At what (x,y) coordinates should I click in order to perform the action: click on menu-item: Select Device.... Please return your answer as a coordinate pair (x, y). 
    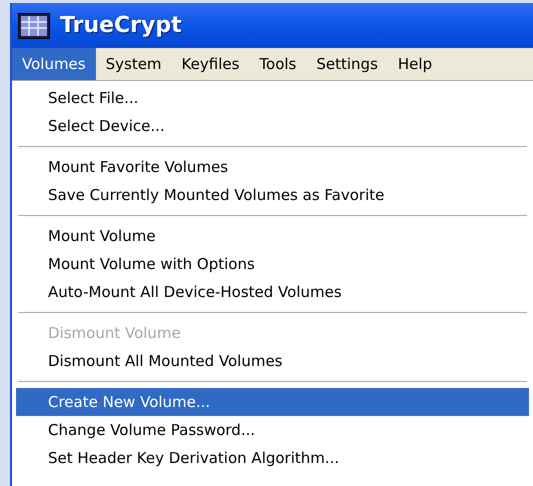
    Looking at the image, I should click on (272, 126).